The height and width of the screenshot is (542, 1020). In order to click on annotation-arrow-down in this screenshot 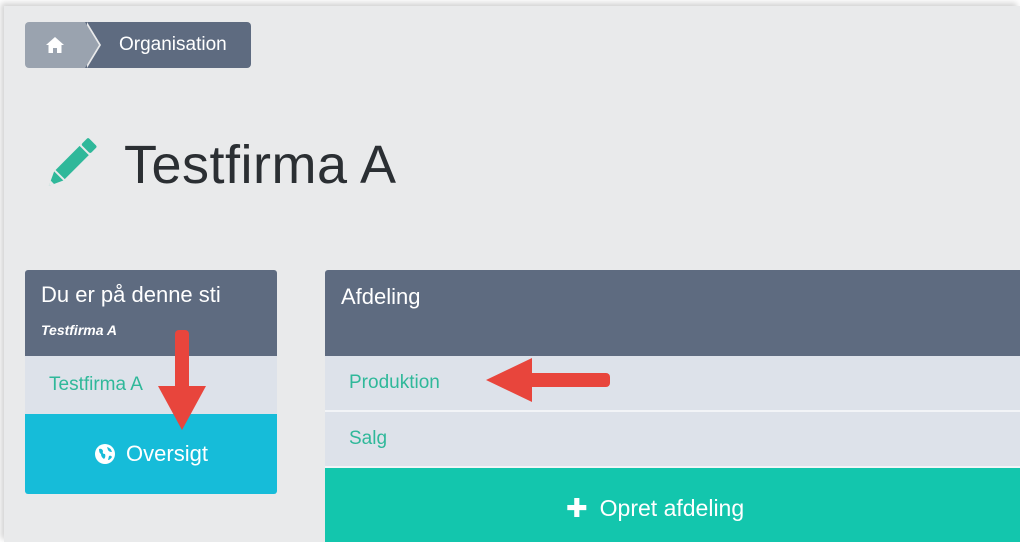, I will do `click(182, 380)`.